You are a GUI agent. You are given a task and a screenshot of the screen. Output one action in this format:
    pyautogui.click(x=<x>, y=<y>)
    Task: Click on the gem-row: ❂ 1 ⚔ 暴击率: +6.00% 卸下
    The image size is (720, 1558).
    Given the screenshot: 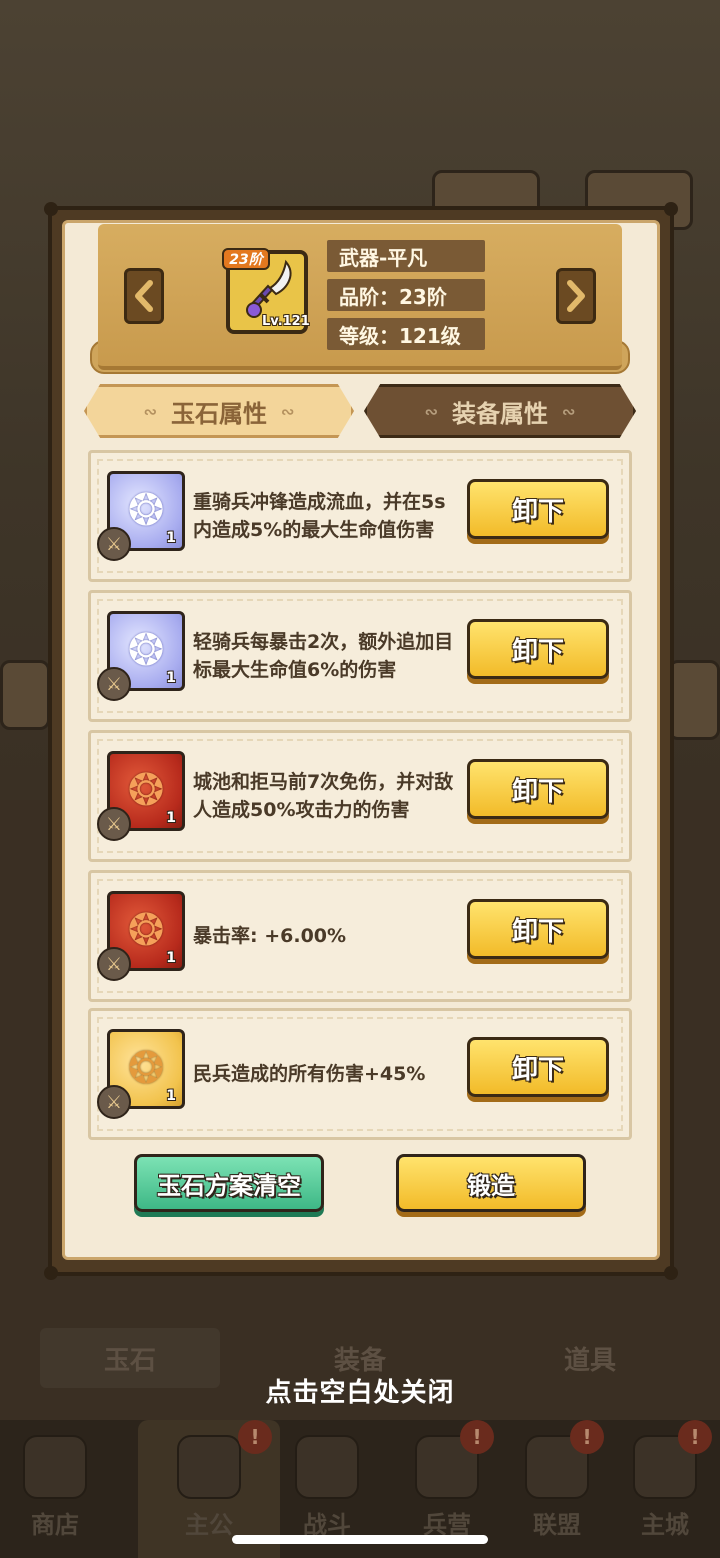 What is the action you would take?
    pyautogui.click(x=360, y=936)
    